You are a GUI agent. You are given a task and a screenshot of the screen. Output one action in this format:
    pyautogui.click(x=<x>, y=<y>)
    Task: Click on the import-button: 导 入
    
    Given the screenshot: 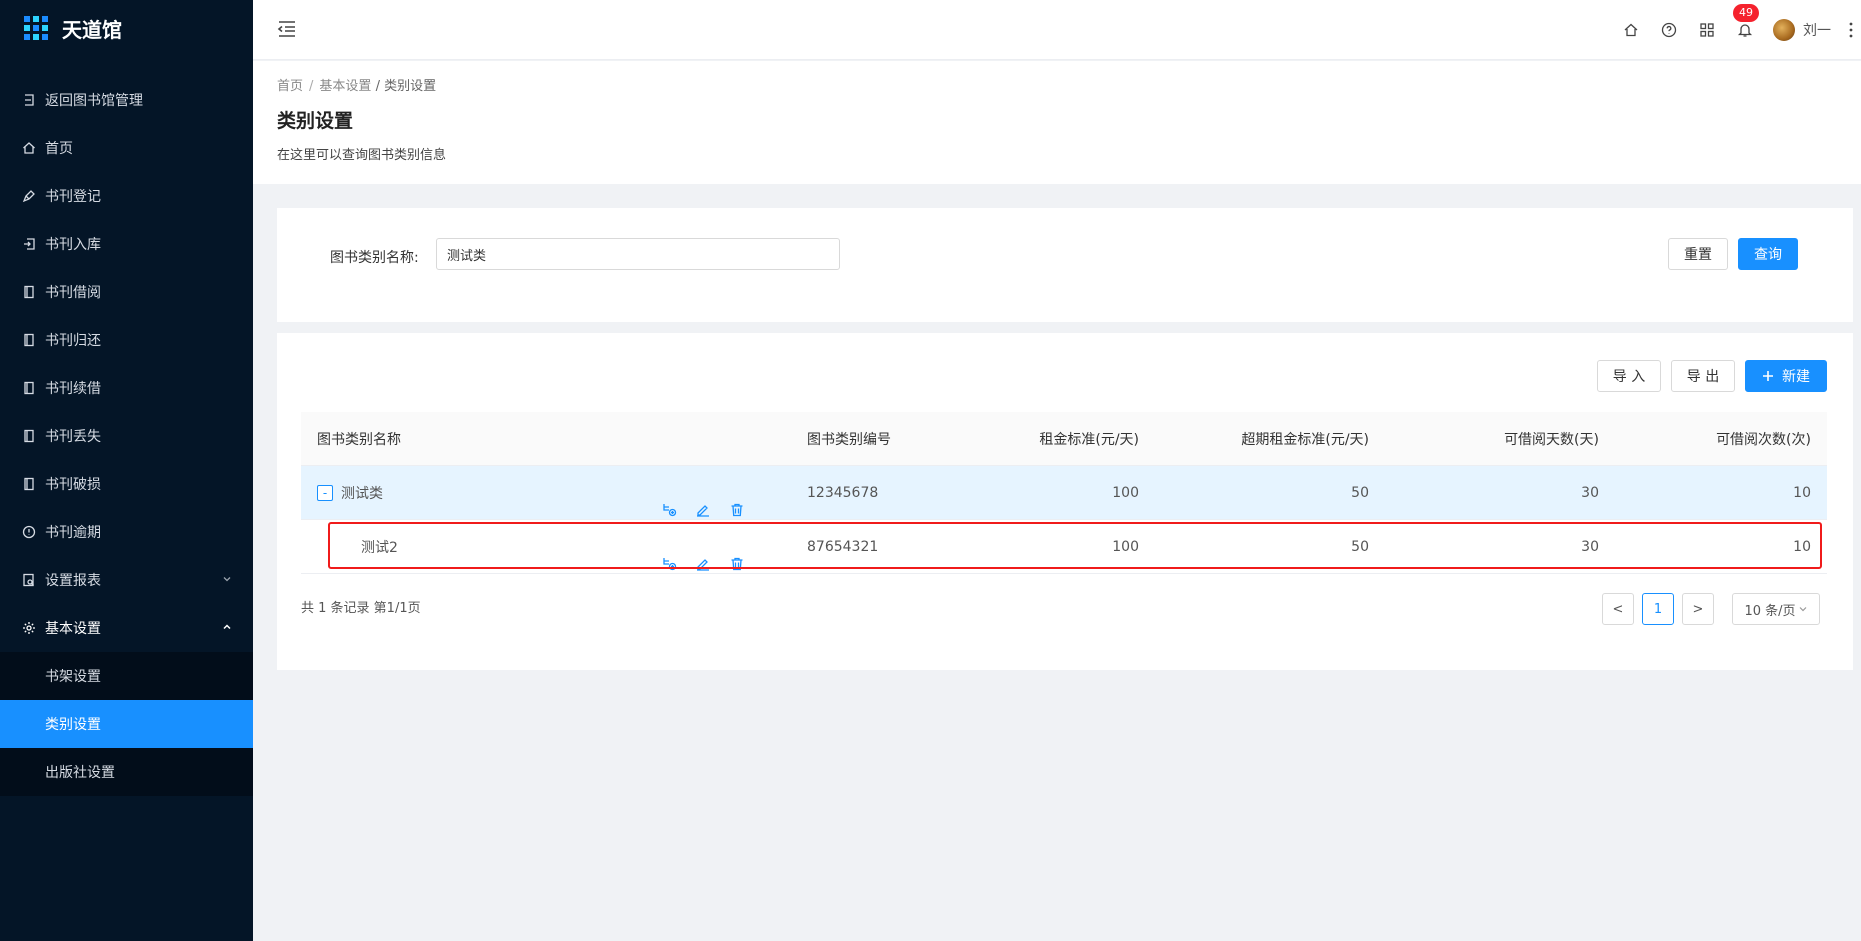 What is the action you would take?
    pyautogui.click(x=1629, y=376)
    